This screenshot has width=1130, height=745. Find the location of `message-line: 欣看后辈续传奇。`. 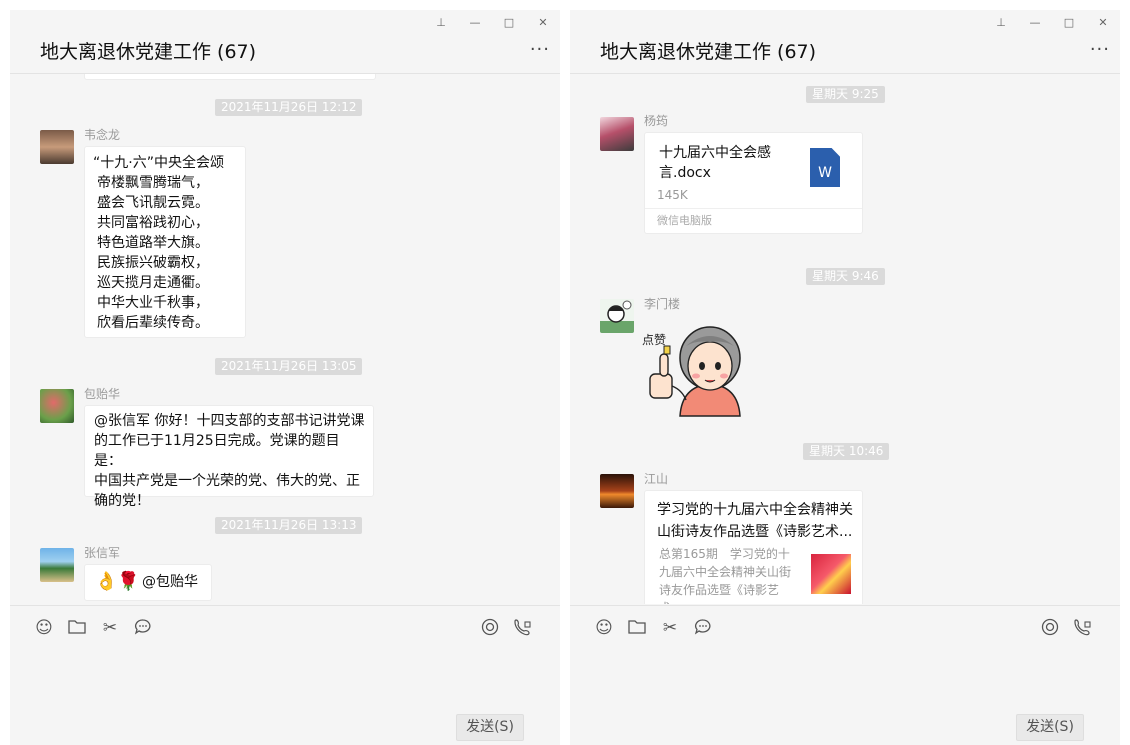

message-line: 欣看后辈续传奇。 is located at coordinates (153, 323).